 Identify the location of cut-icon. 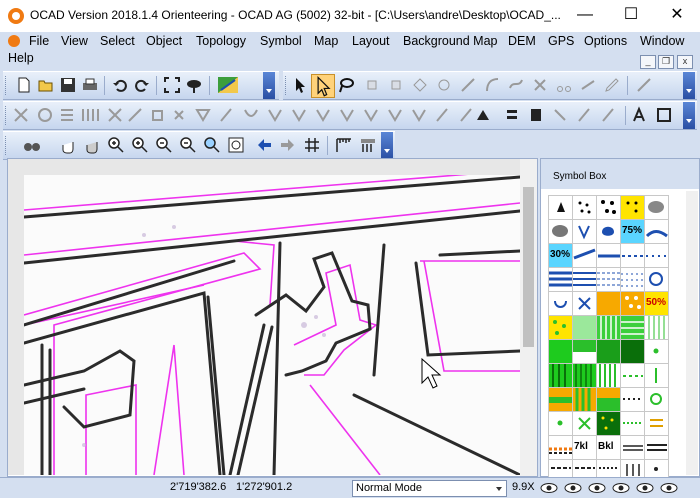
(540, 85).